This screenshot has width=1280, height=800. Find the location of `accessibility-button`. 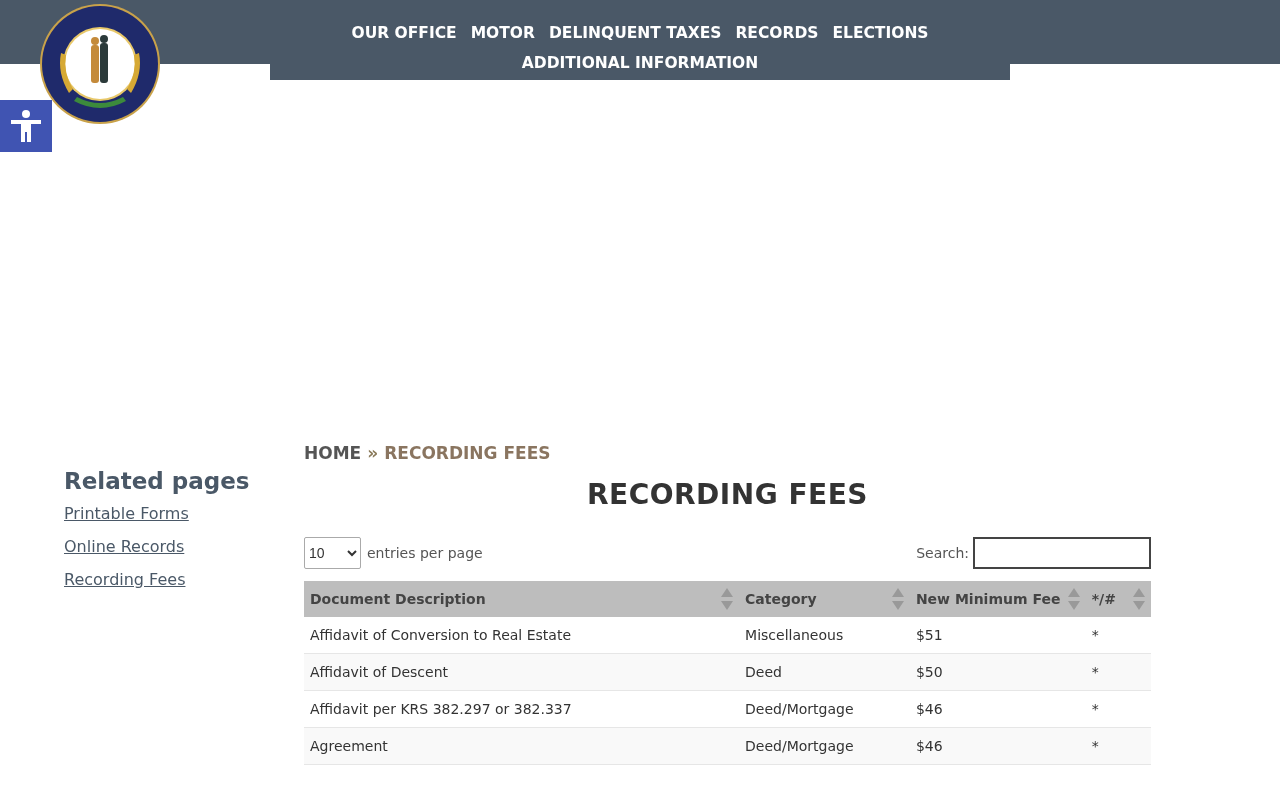

accessibility-button is located at coordinates (26, 126).